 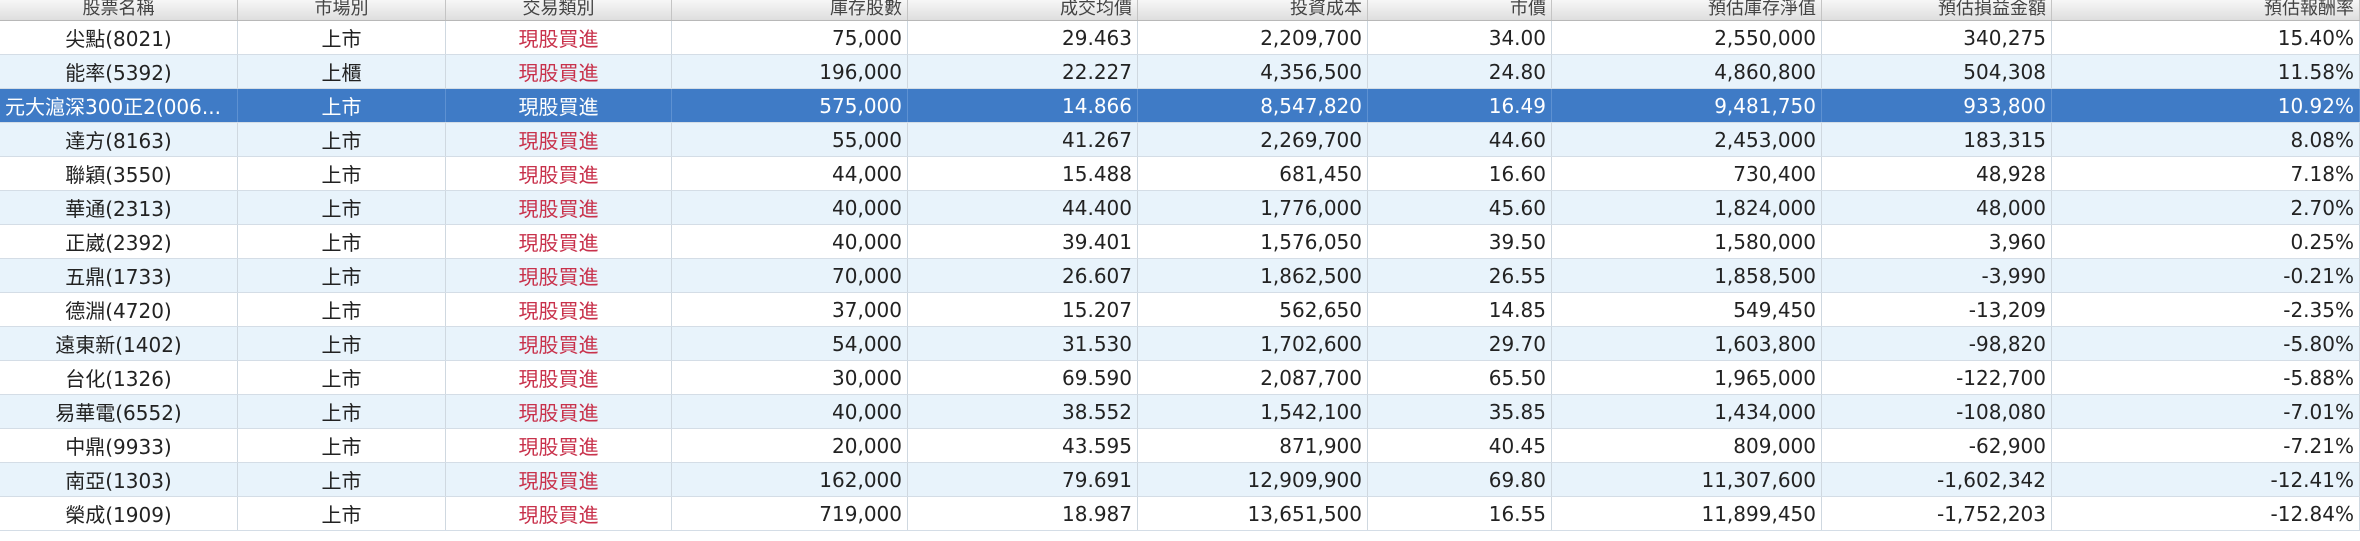 What do you see at coordinates (1023, 309) in the screenshot?
I see `cell-avg-price: 15.207` at bounding box center [1023, 309].